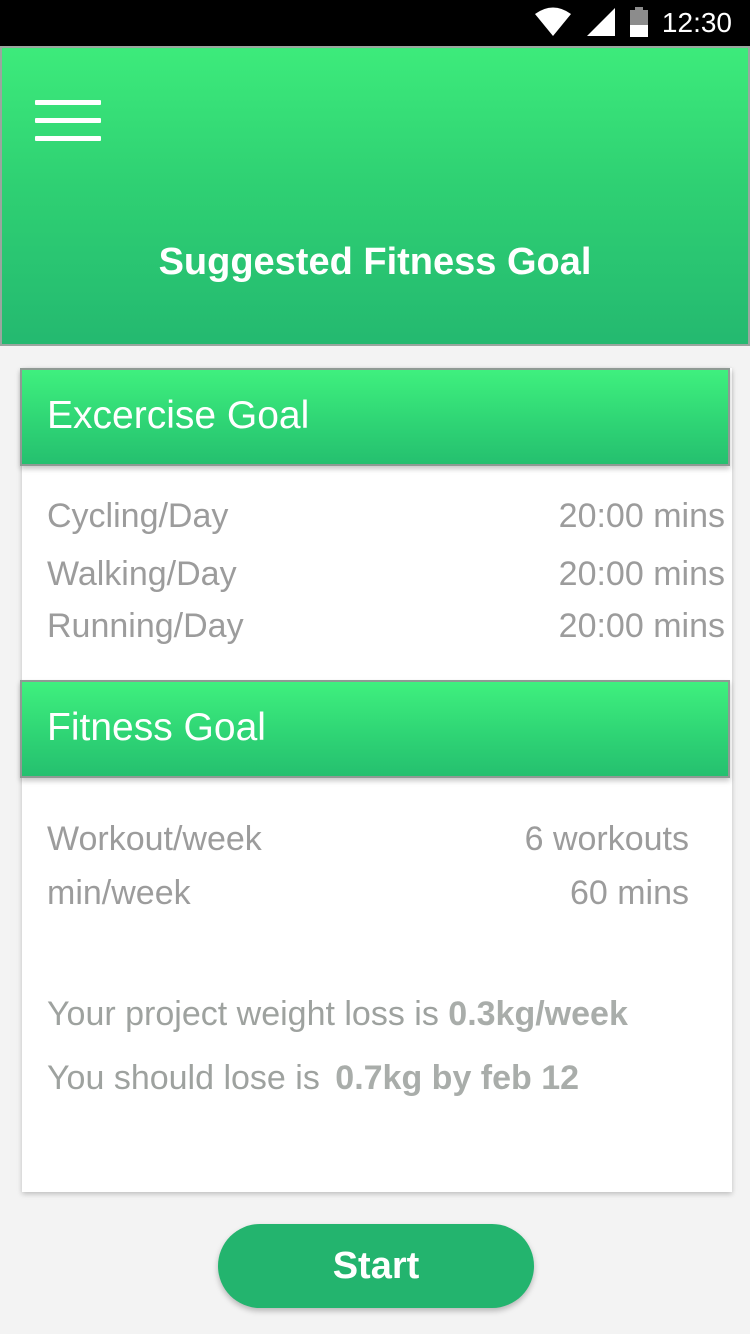 Image resolution: width=750 pixels, height=1334 pixels. What do you see at coordinates (375, 23) in the screenshot?
I see `status-bar: 12:30` at bounding box center [375, 23].